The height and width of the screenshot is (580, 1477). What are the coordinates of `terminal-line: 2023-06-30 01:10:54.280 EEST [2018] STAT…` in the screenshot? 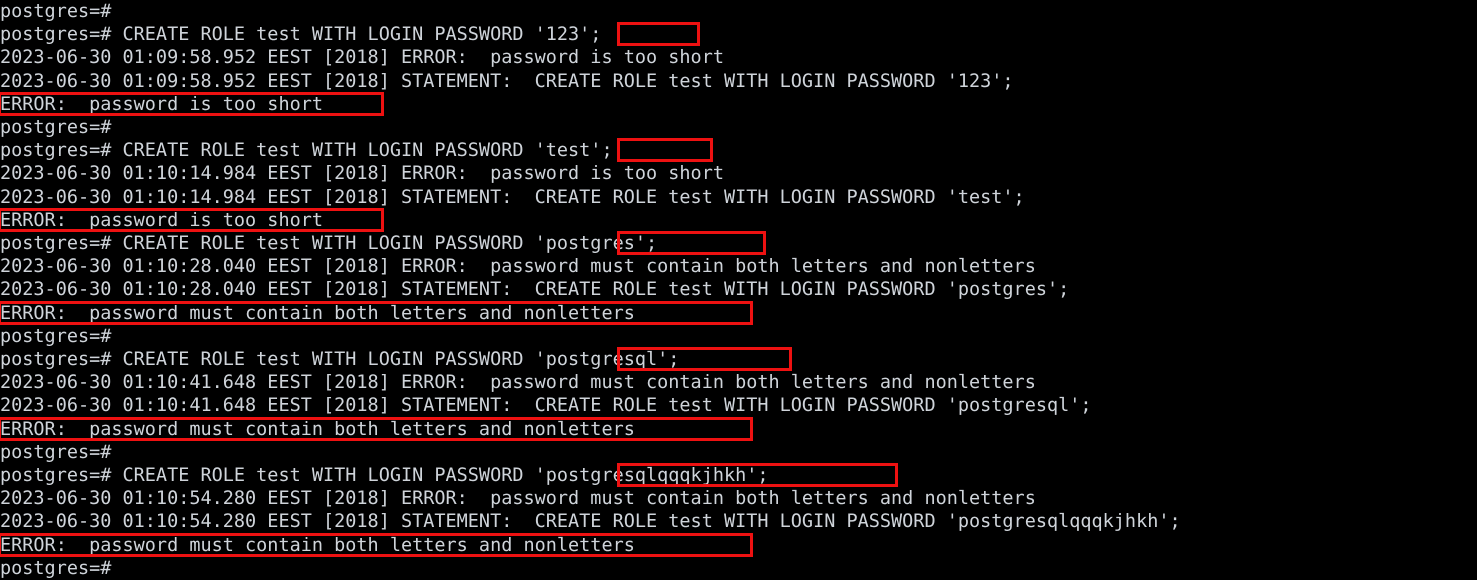 It's located at (590, 522).